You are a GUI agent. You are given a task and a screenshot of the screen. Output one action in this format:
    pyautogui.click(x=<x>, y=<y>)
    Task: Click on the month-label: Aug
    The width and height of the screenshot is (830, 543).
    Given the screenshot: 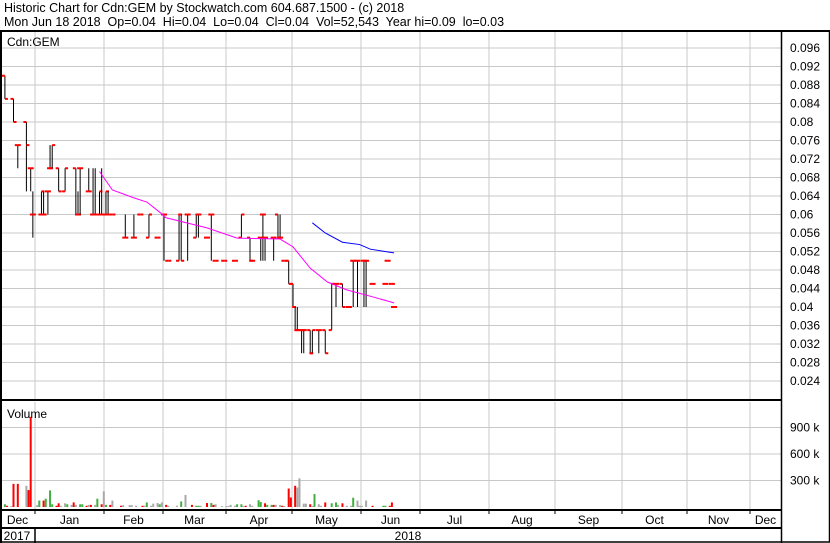 What is the action you would take?
    pyautogui.click(x=521, y=520)
    